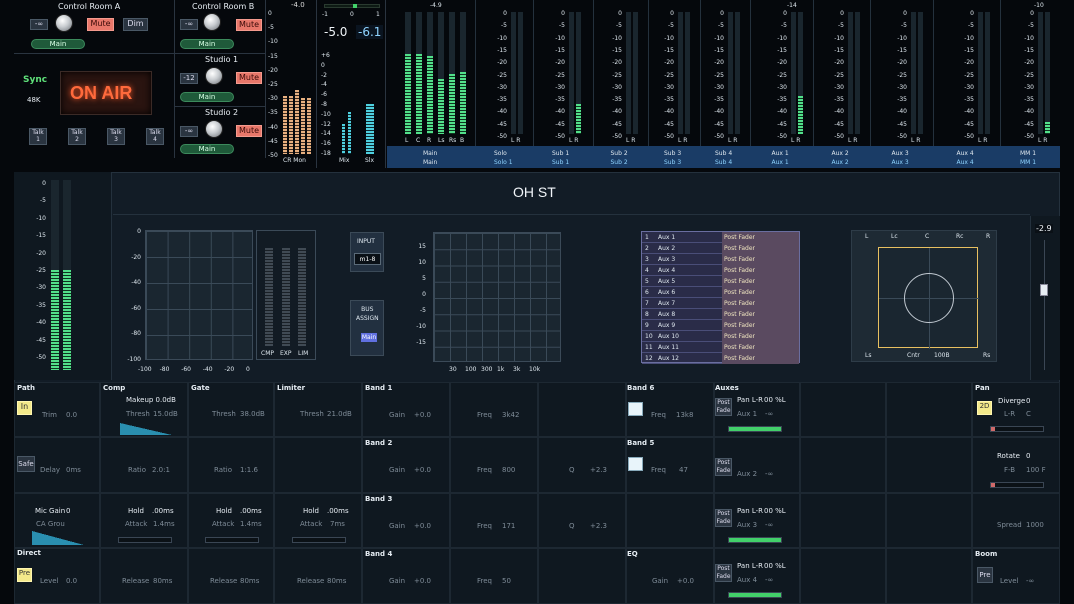  I want to click on control-room-b-knob, so click(212, 22).